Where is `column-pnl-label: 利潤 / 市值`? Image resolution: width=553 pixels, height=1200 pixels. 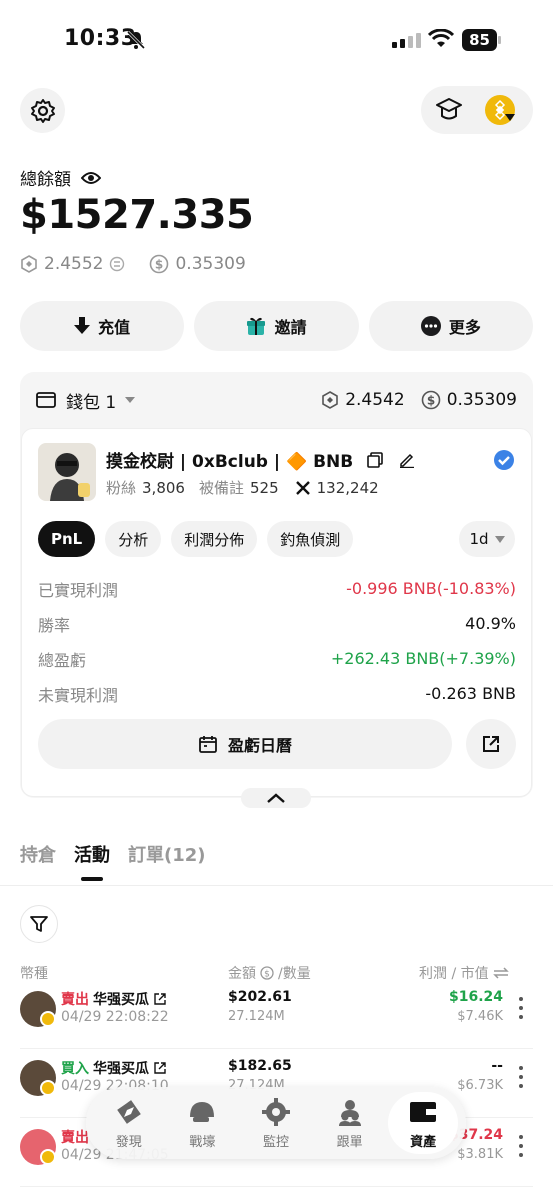 column-pnl-label: 利潤 / 市值 is located at coordinates (454, 974).